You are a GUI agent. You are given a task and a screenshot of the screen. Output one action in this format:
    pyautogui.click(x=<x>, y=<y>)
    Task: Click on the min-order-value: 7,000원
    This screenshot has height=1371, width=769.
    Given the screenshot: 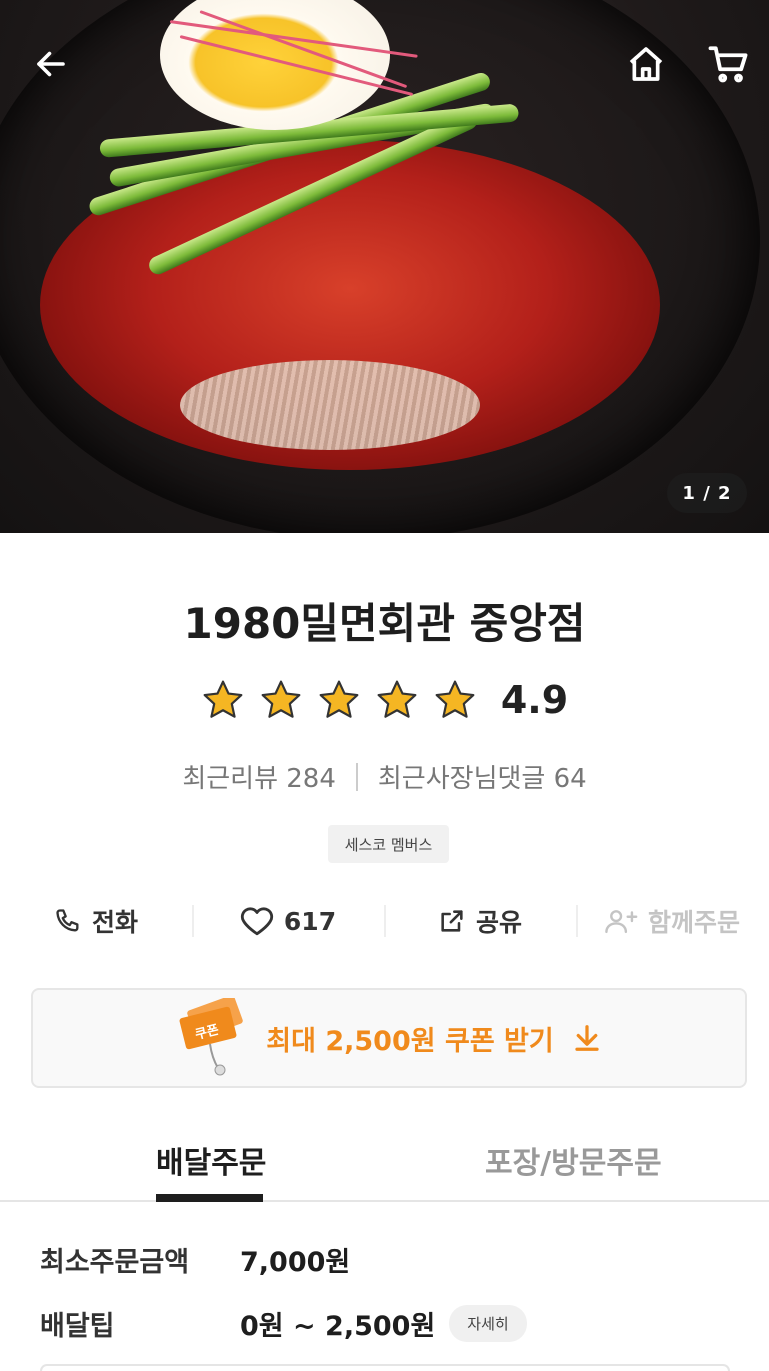 What is the action you would take?
    pyautogui.click(x=295, y=1262)
    